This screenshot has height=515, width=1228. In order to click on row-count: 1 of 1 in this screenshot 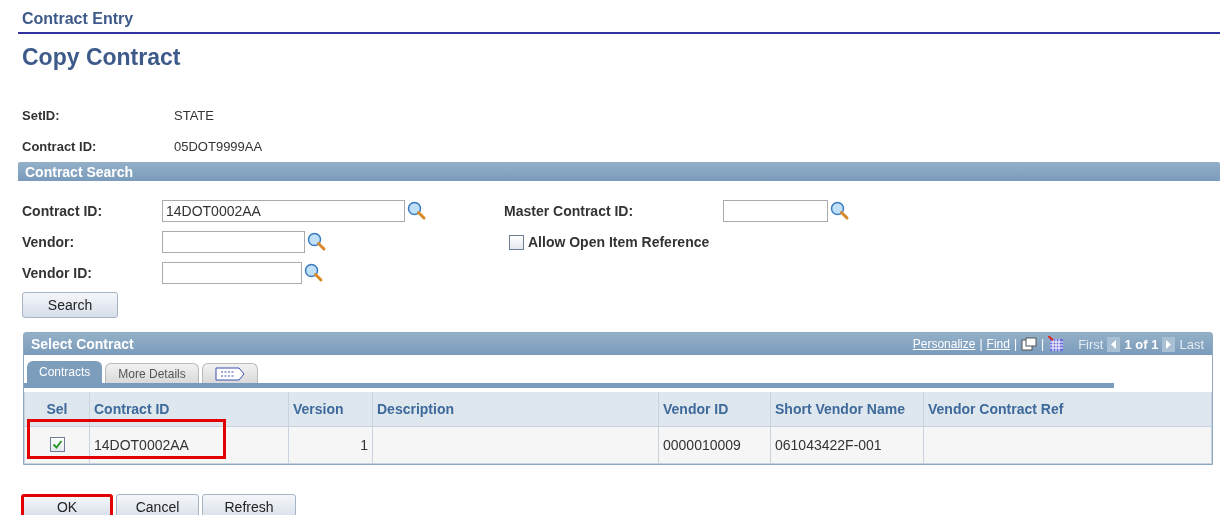, I will do `click(1141, 344)`.